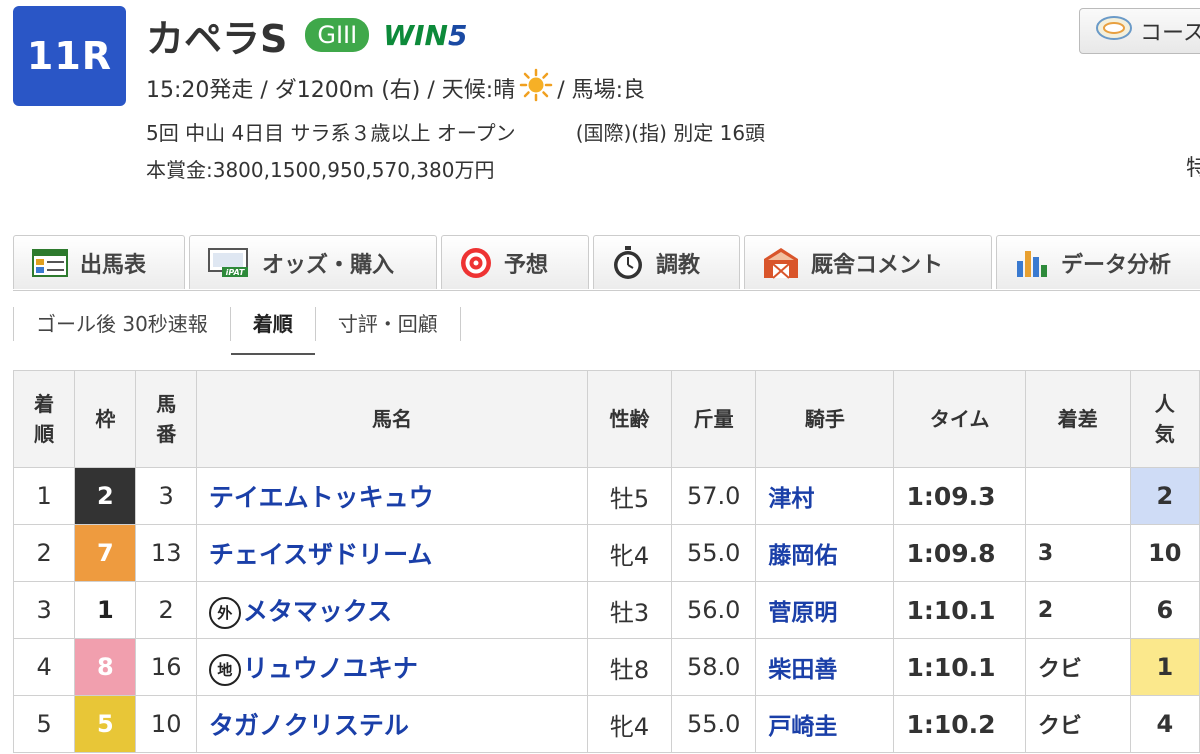  What do you see at coordinates (629, 610) in the screenshot?
I see `sex-age-cell: 牡3` at bounding box center [629, 610].